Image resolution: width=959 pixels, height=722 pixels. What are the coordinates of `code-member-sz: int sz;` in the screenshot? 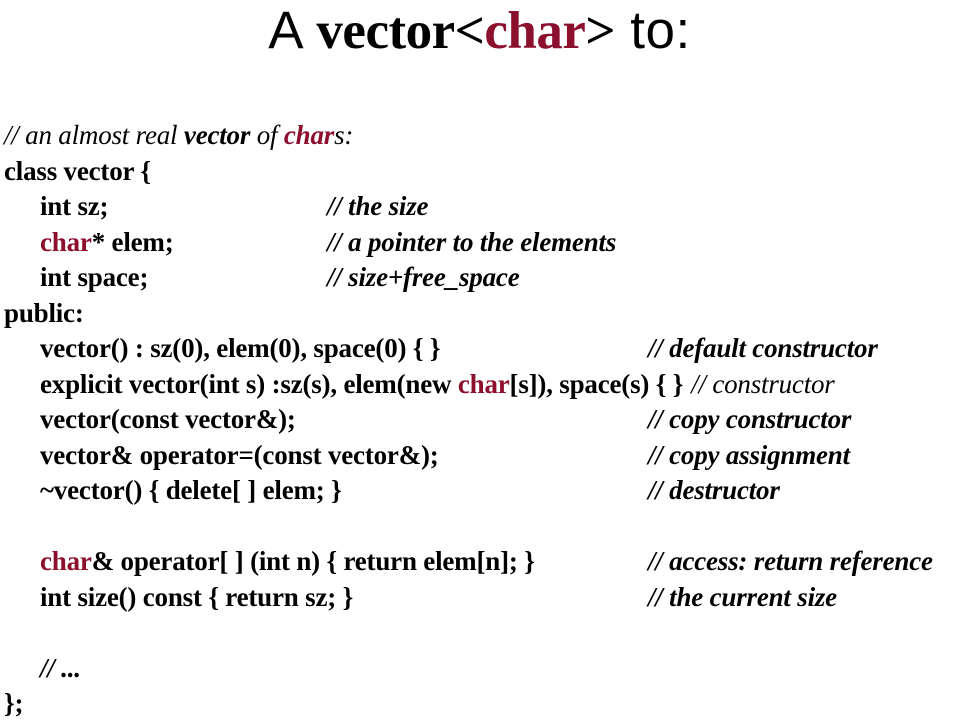 It's located at (74, 206).